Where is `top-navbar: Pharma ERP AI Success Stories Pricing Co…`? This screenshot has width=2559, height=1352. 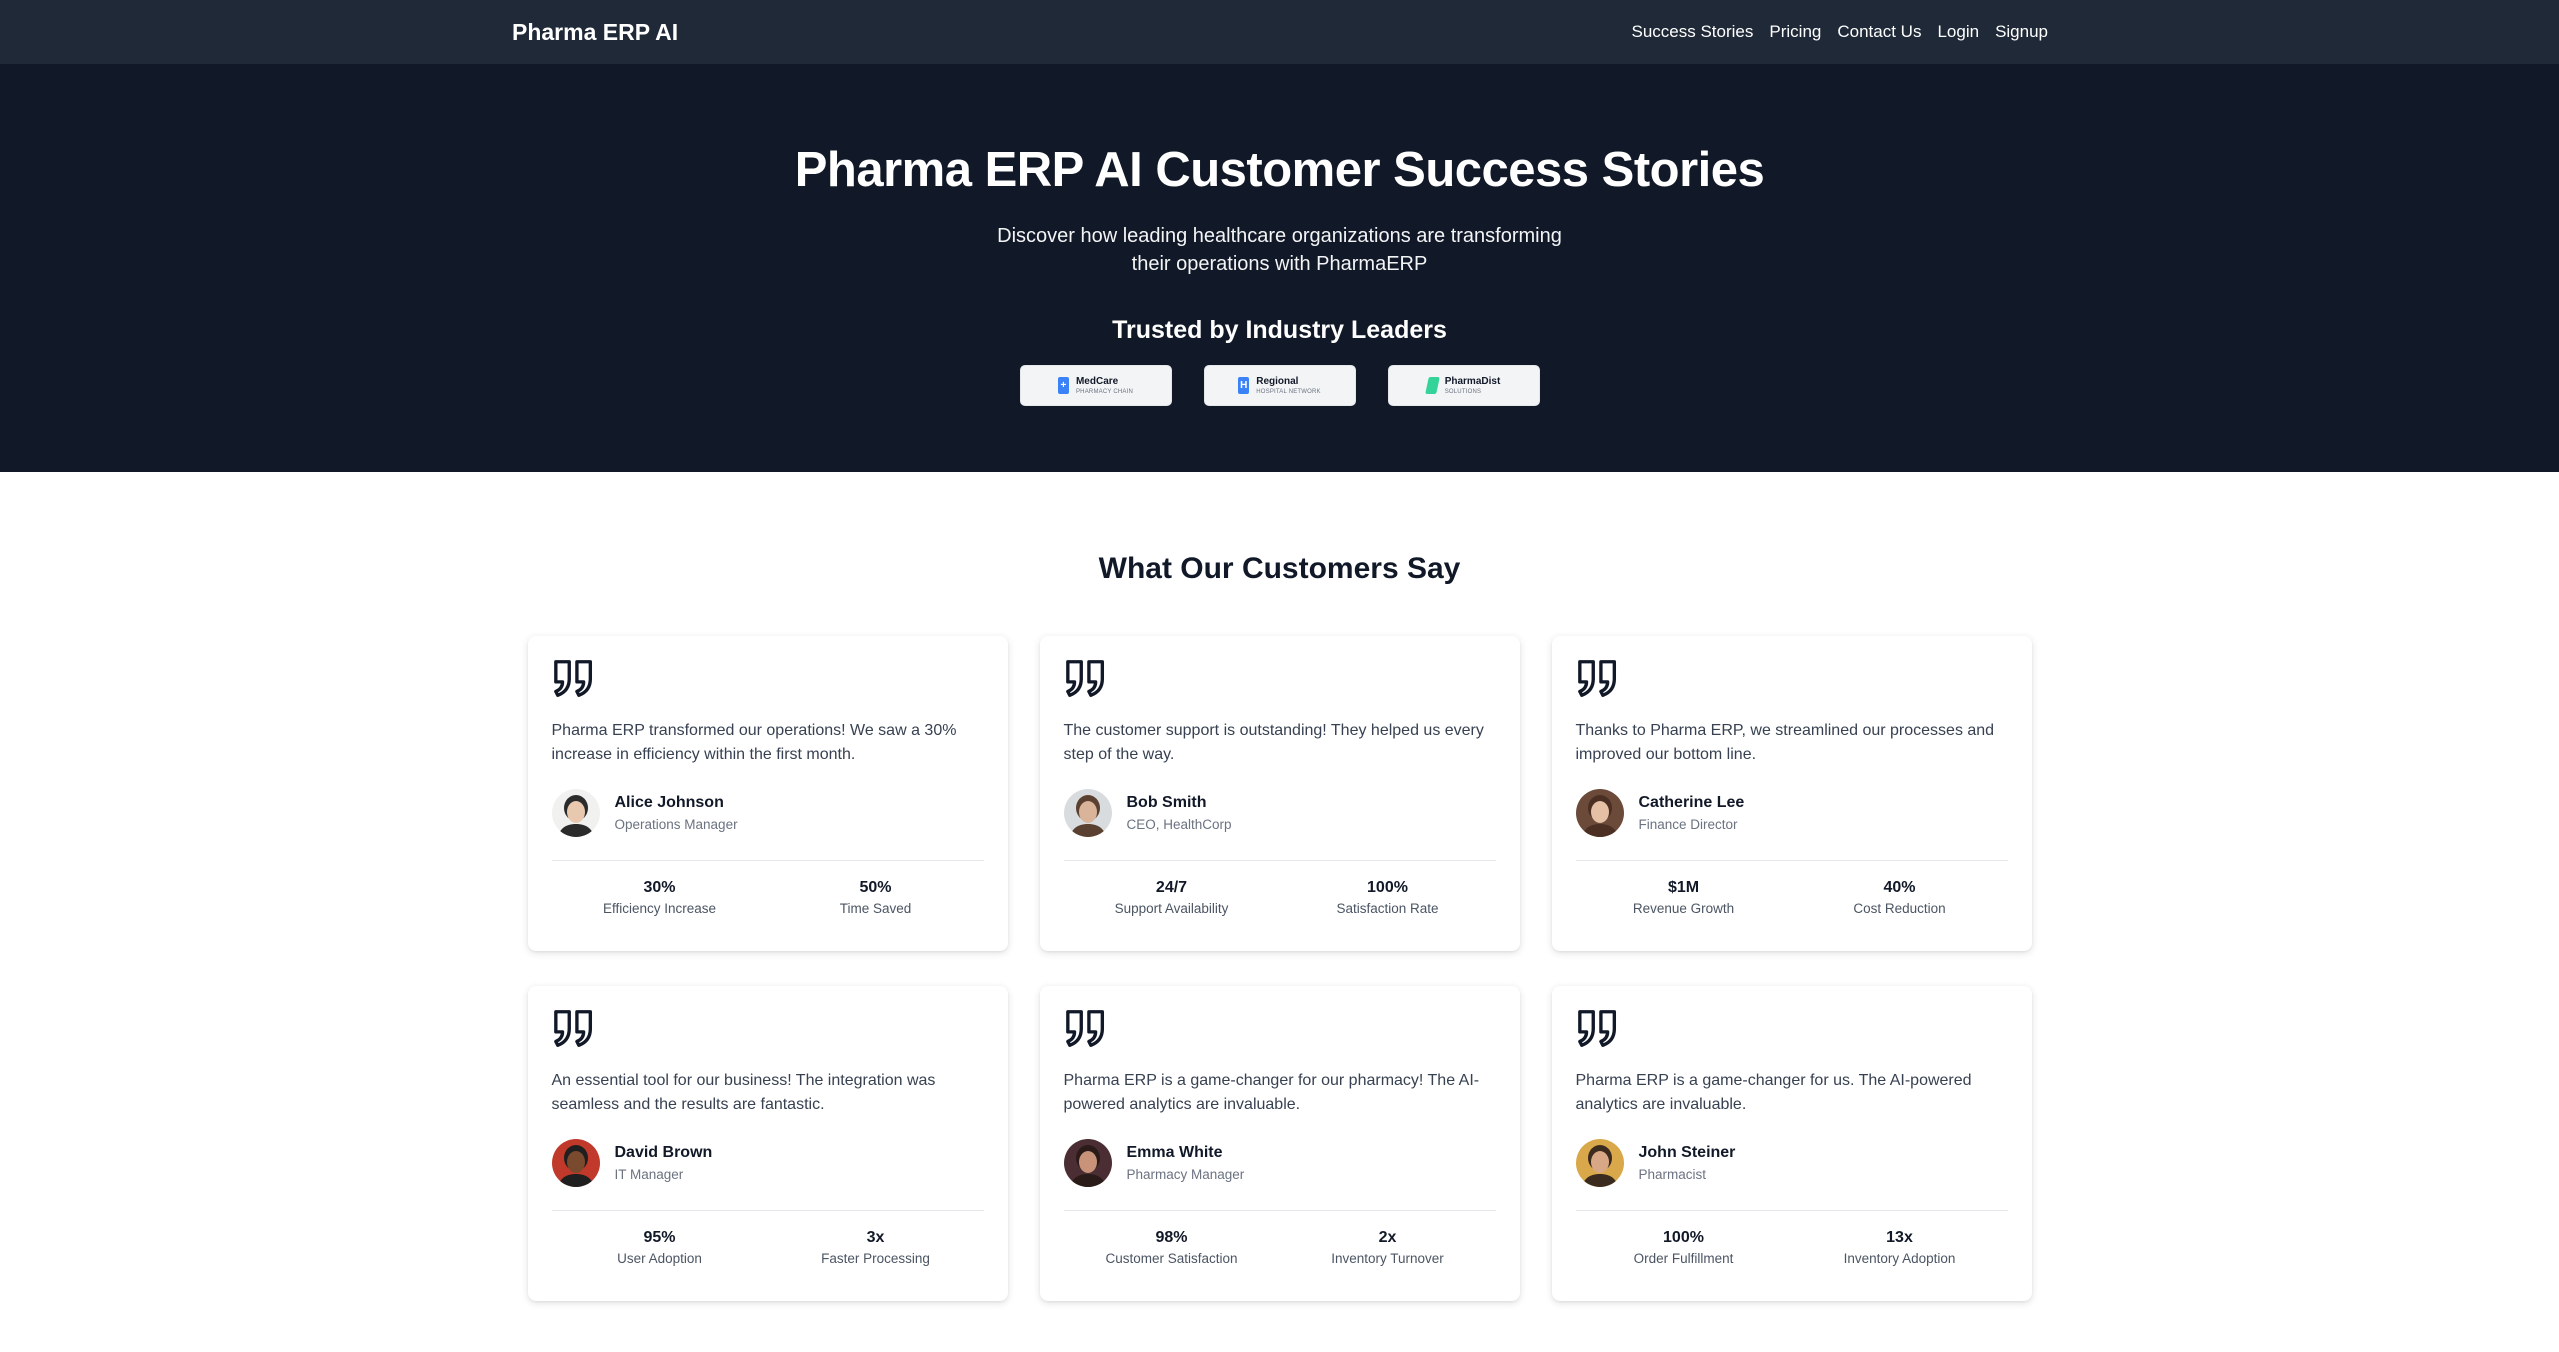 top-navbar: Pharma ERP AI Success Stories Pricing Co… is located at coordinates (1279, 32).